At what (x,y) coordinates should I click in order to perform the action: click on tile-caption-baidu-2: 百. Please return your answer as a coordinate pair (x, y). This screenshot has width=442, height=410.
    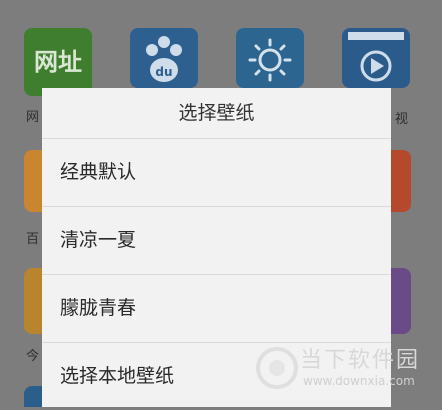
    Looking at the image, I should click on (33, 239).